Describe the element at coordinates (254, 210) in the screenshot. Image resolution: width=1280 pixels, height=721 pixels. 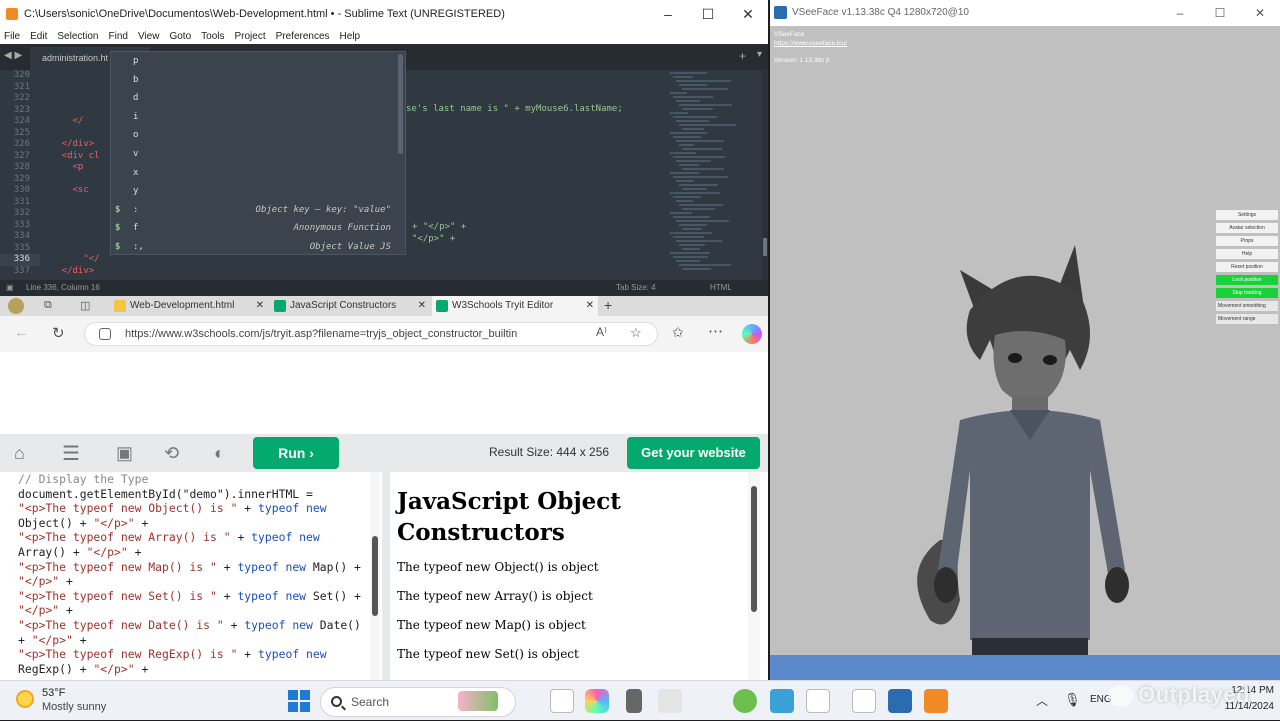
I see `autocomplete-item: $: Object key — key: "value"` at that location.